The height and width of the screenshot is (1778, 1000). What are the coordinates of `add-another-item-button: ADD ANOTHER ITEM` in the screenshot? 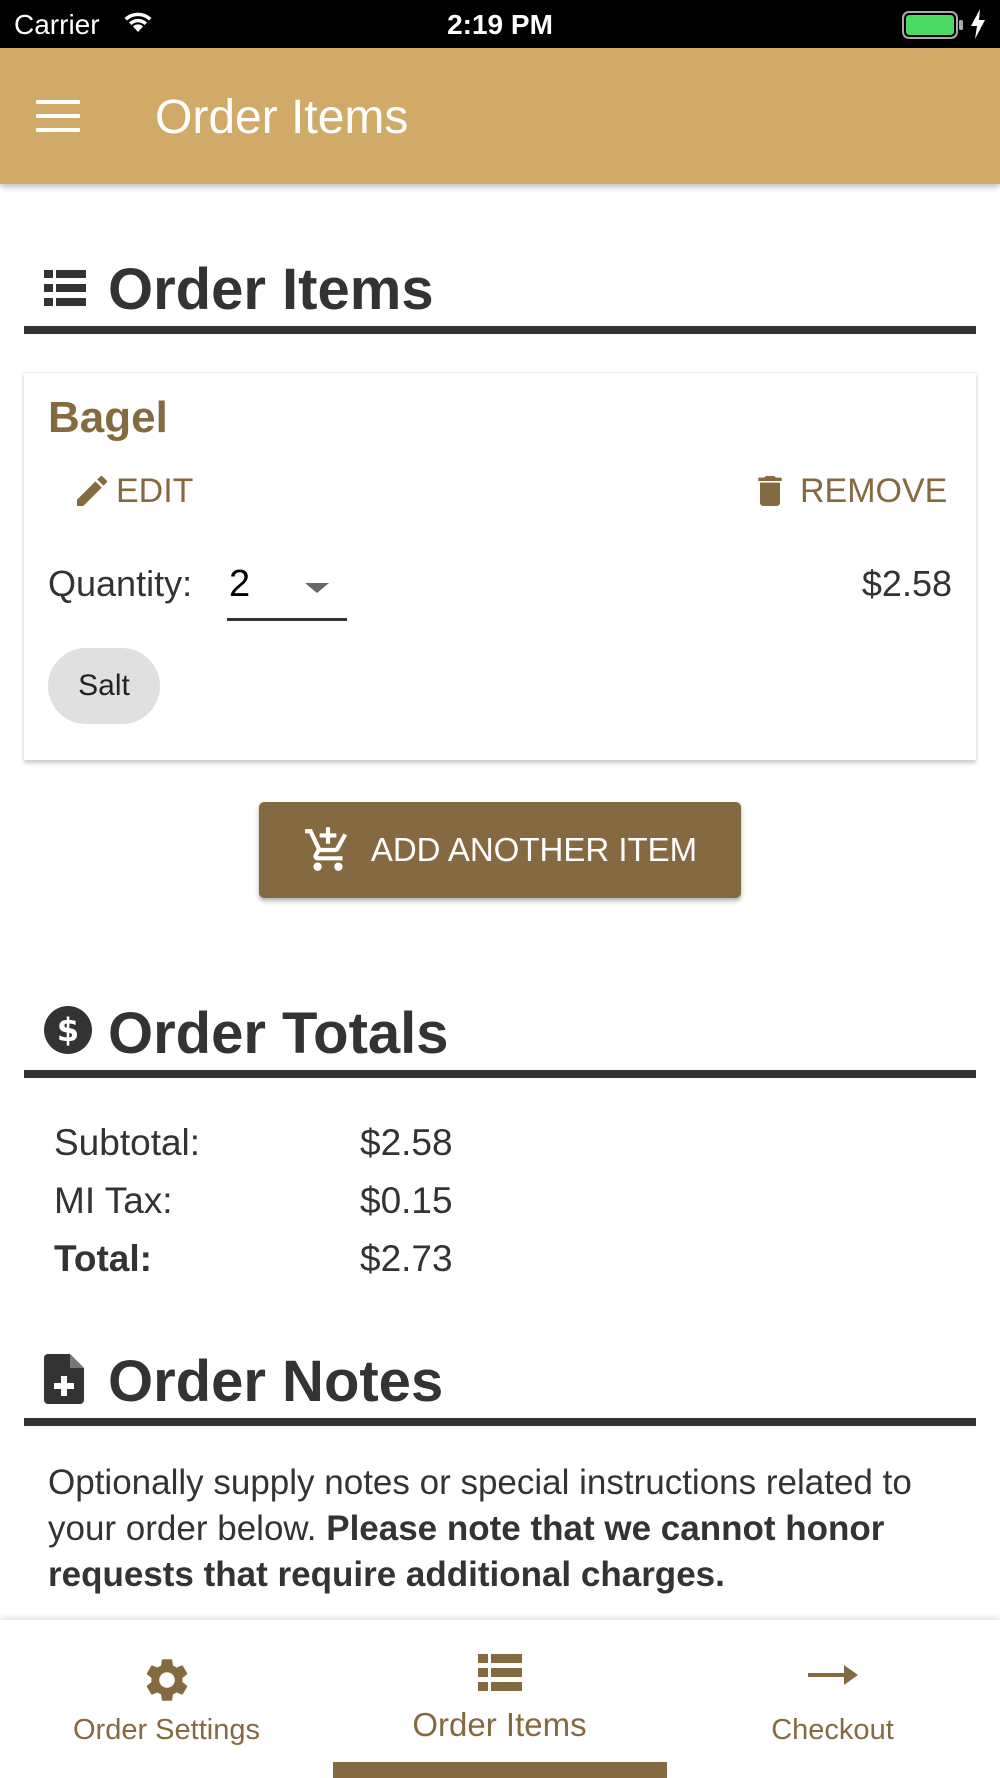 It's located at (500, 850).